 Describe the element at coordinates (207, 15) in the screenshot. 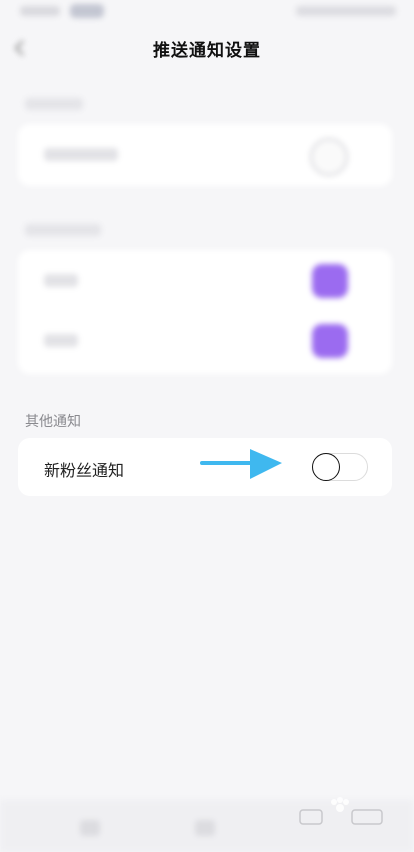

I see `status-bar` at that location.